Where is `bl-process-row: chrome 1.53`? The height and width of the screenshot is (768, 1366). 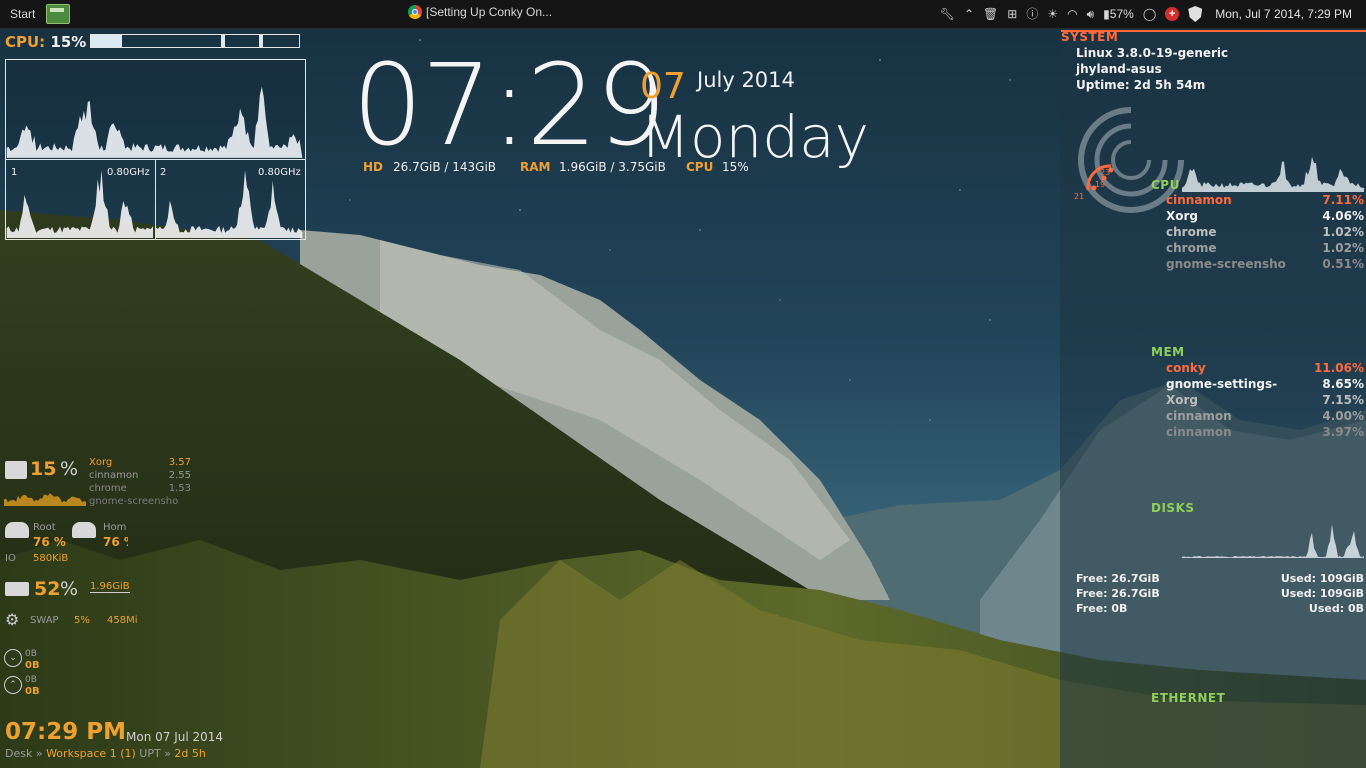
bl-process-row: chrome 1.53 is located at coordinates (140, 489).